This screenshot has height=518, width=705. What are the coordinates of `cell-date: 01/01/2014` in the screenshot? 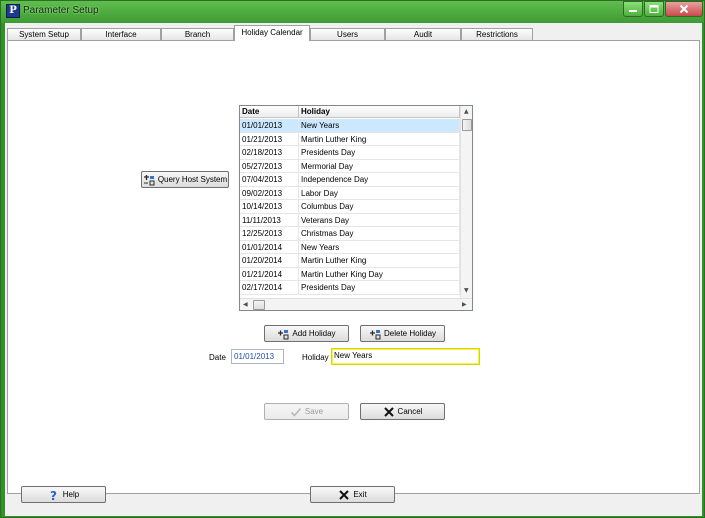 It's located at (269, 246).